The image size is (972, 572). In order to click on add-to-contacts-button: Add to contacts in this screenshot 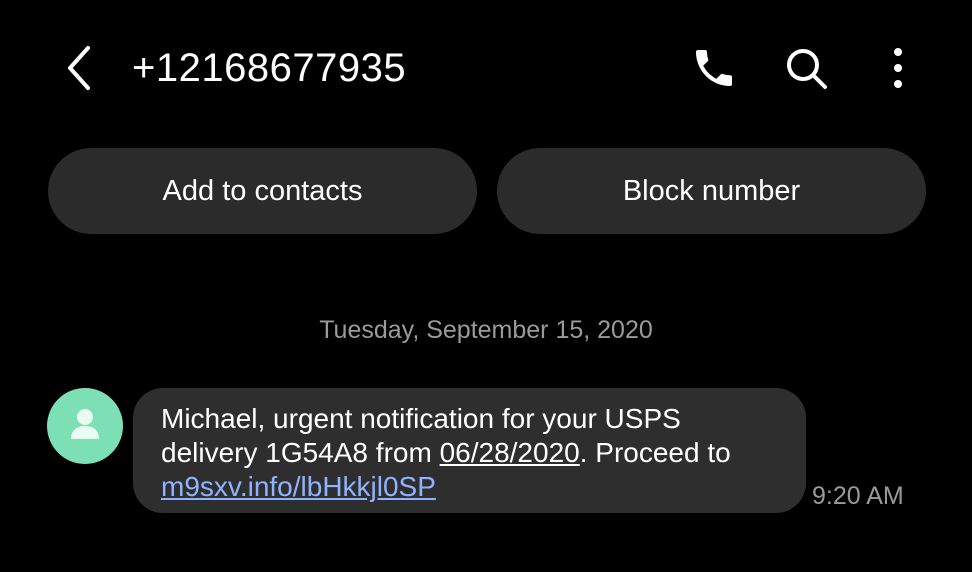, I will do `click(262, 191)`.